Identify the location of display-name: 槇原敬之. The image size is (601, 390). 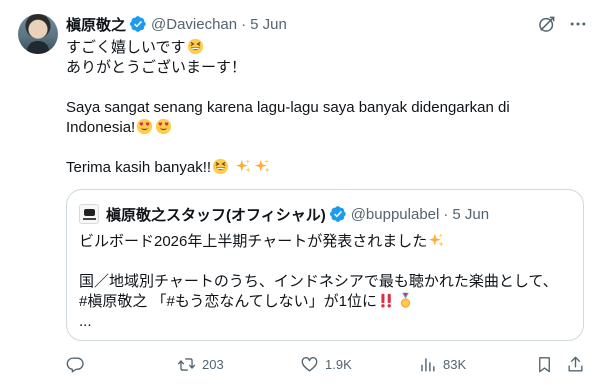
(96, 24).